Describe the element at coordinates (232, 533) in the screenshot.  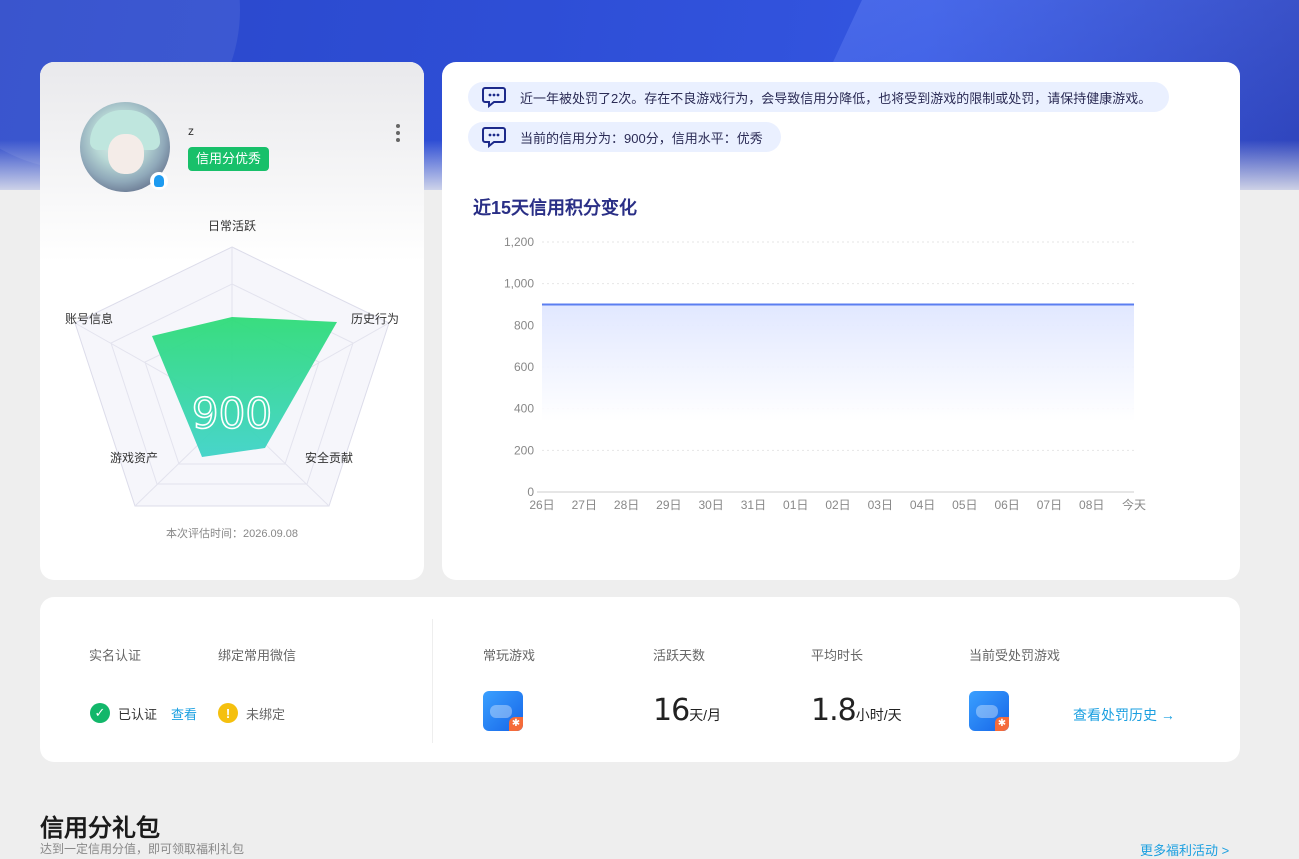
I see `evaluation-time: 本次评估时间：2026.09.08` at that location.